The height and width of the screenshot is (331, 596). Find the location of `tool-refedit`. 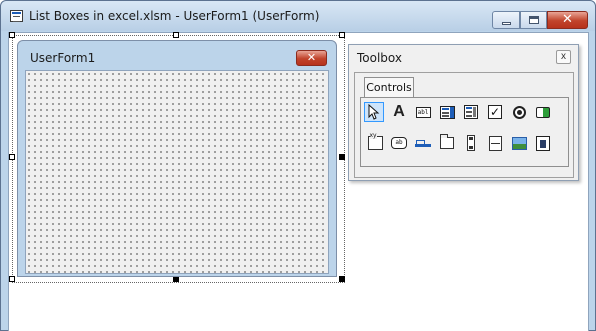

tool-refedit is located at coordinates (543, 143).